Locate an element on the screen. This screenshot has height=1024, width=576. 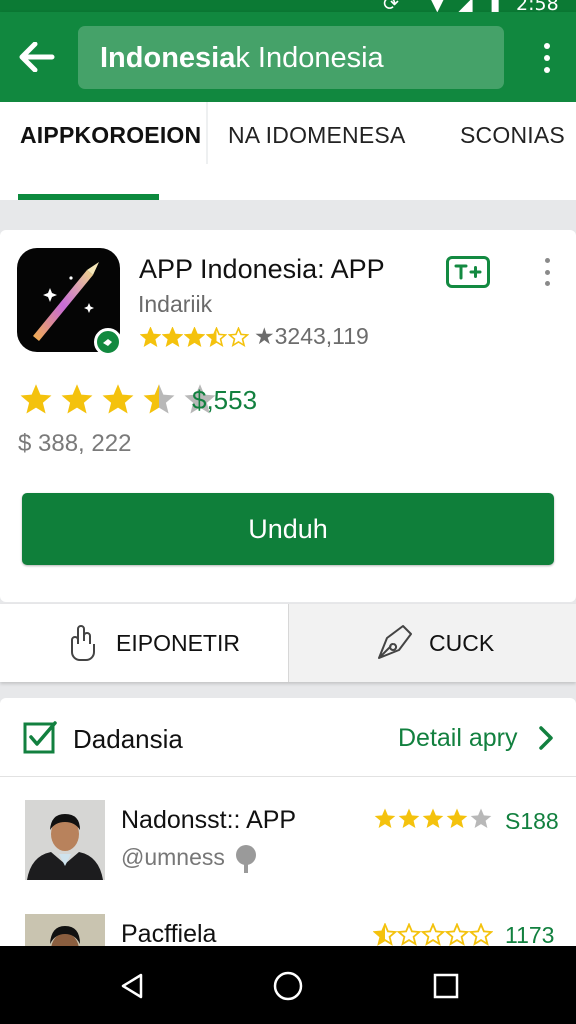
chevron-right-icon is located at coordinates (546, 738).